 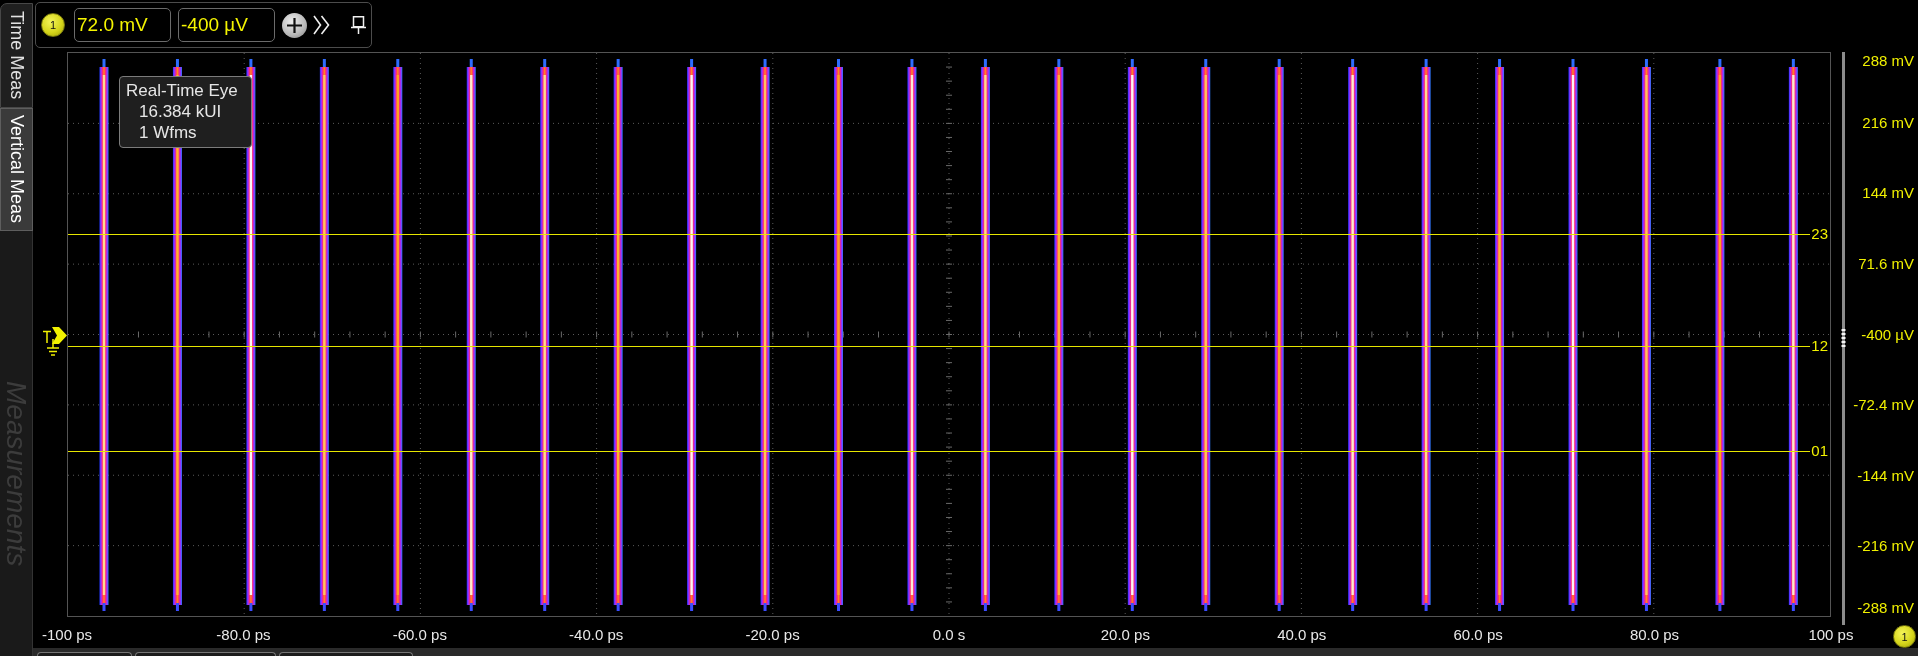 What do you see at coordinates (1887, 334) in the screenshot?
I see `voltage-axis-label: -400 µV` at bounding box center [1887, 334].